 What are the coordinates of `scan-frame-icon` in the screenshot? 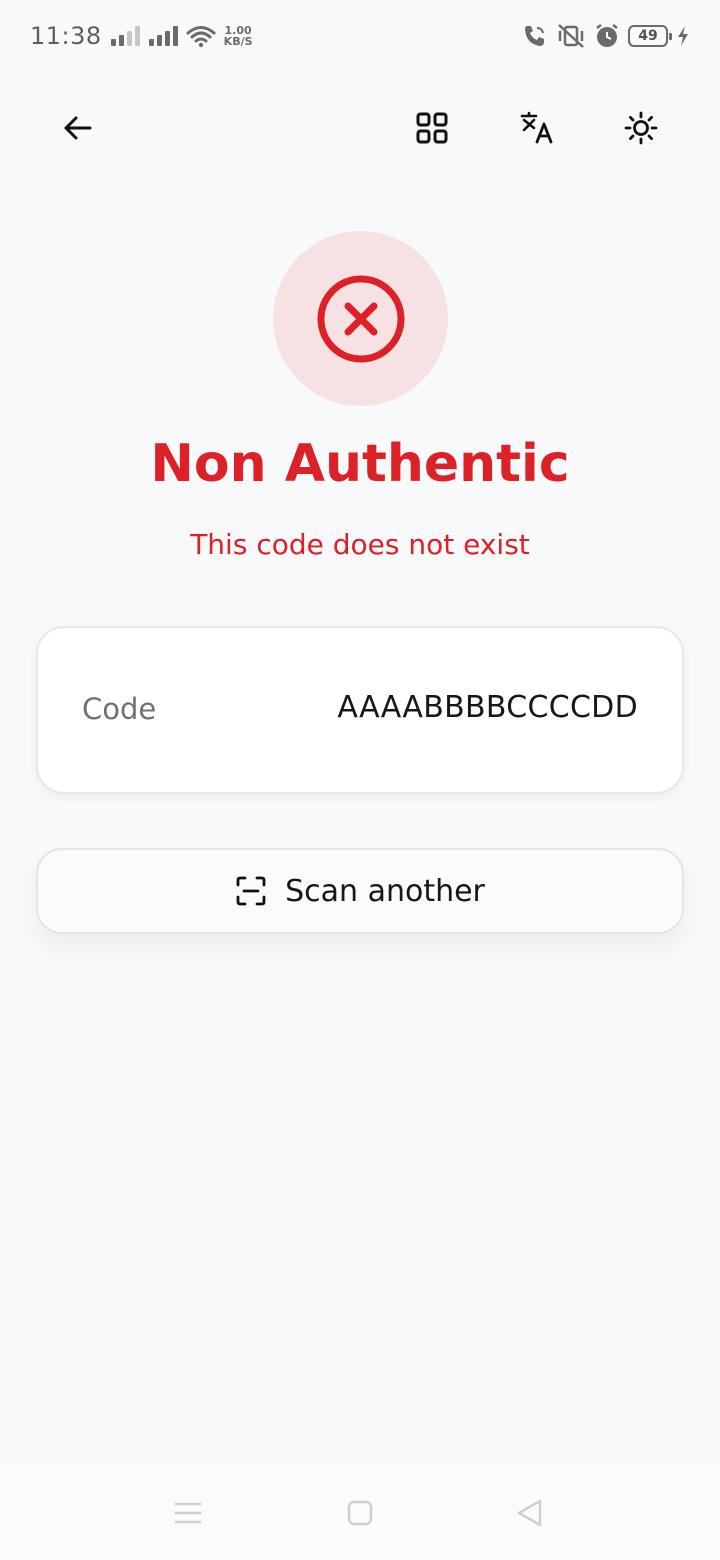 It's located at (251, 891).